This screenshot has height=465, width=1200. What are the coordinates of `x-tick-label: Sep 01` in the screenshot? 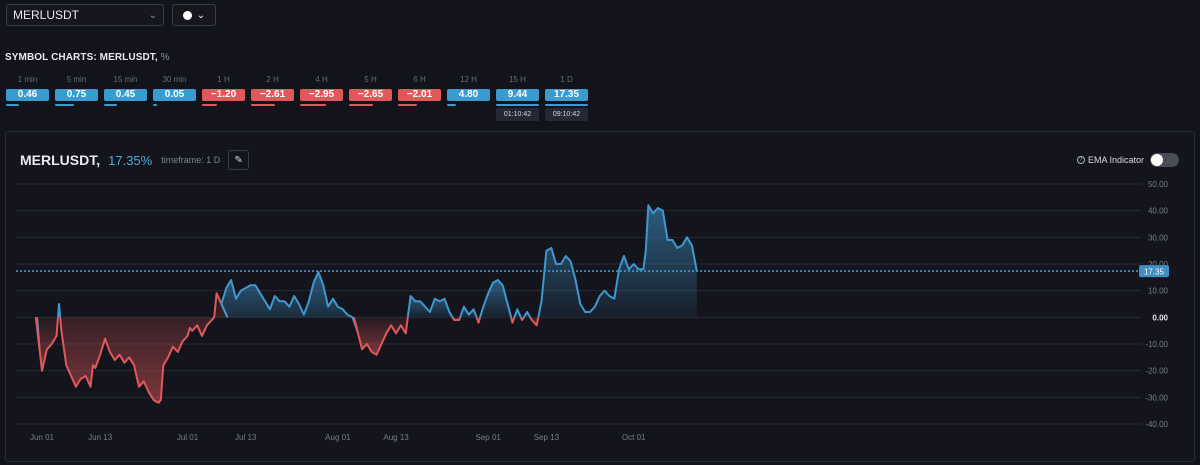 It's located at (489, 437).